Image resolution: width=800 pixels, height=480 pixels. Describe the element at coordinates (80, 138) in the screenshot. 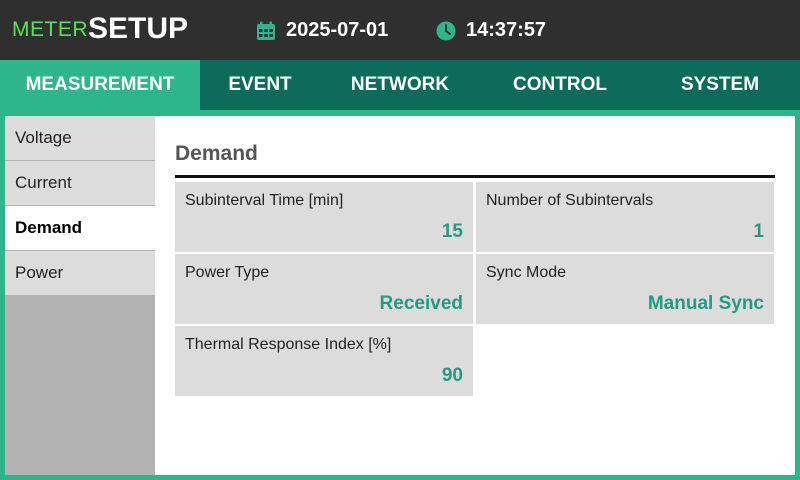

I see `sidebar-item-voltage: Voltage` at that location.